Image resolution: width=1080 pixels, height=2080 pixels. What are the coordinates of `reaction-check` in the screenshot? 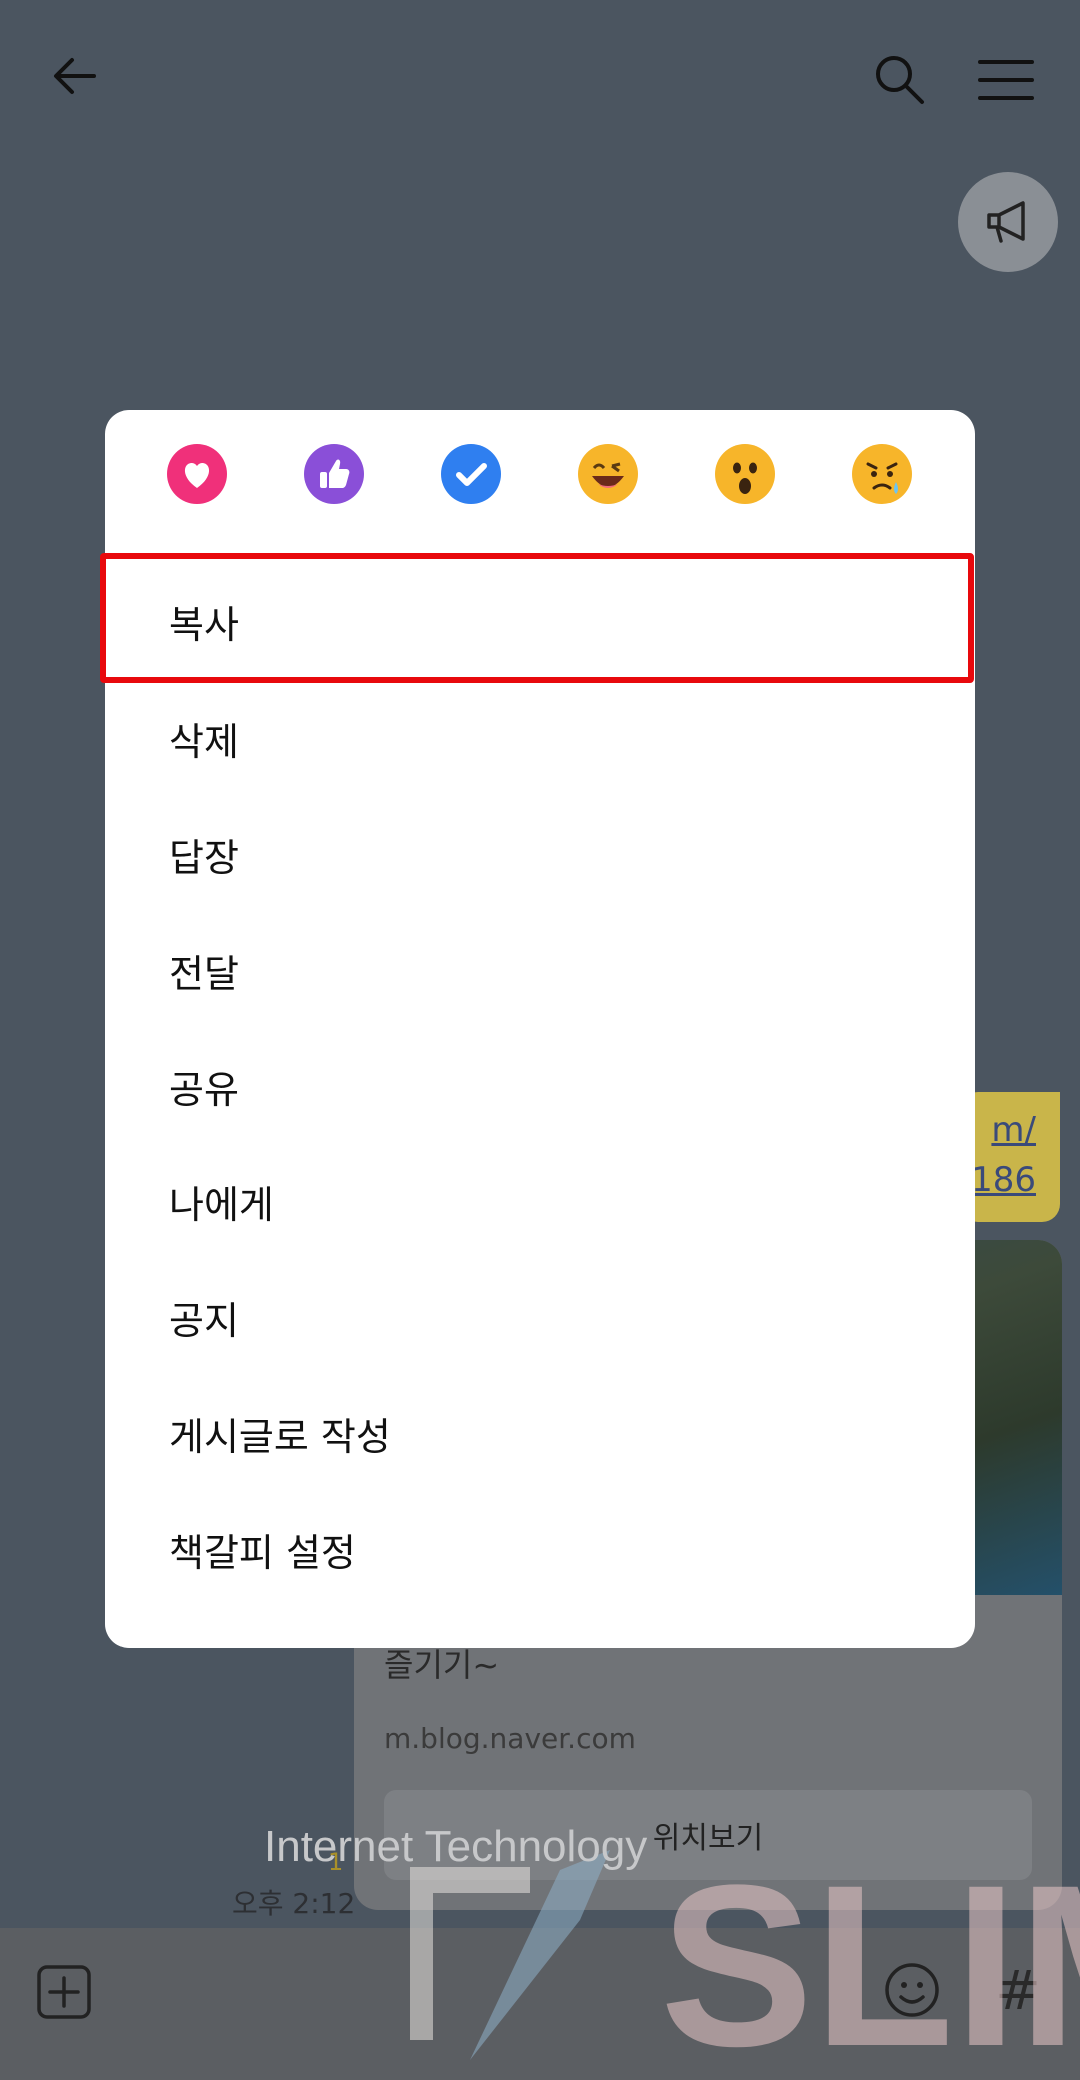 It's located at (471, 474).